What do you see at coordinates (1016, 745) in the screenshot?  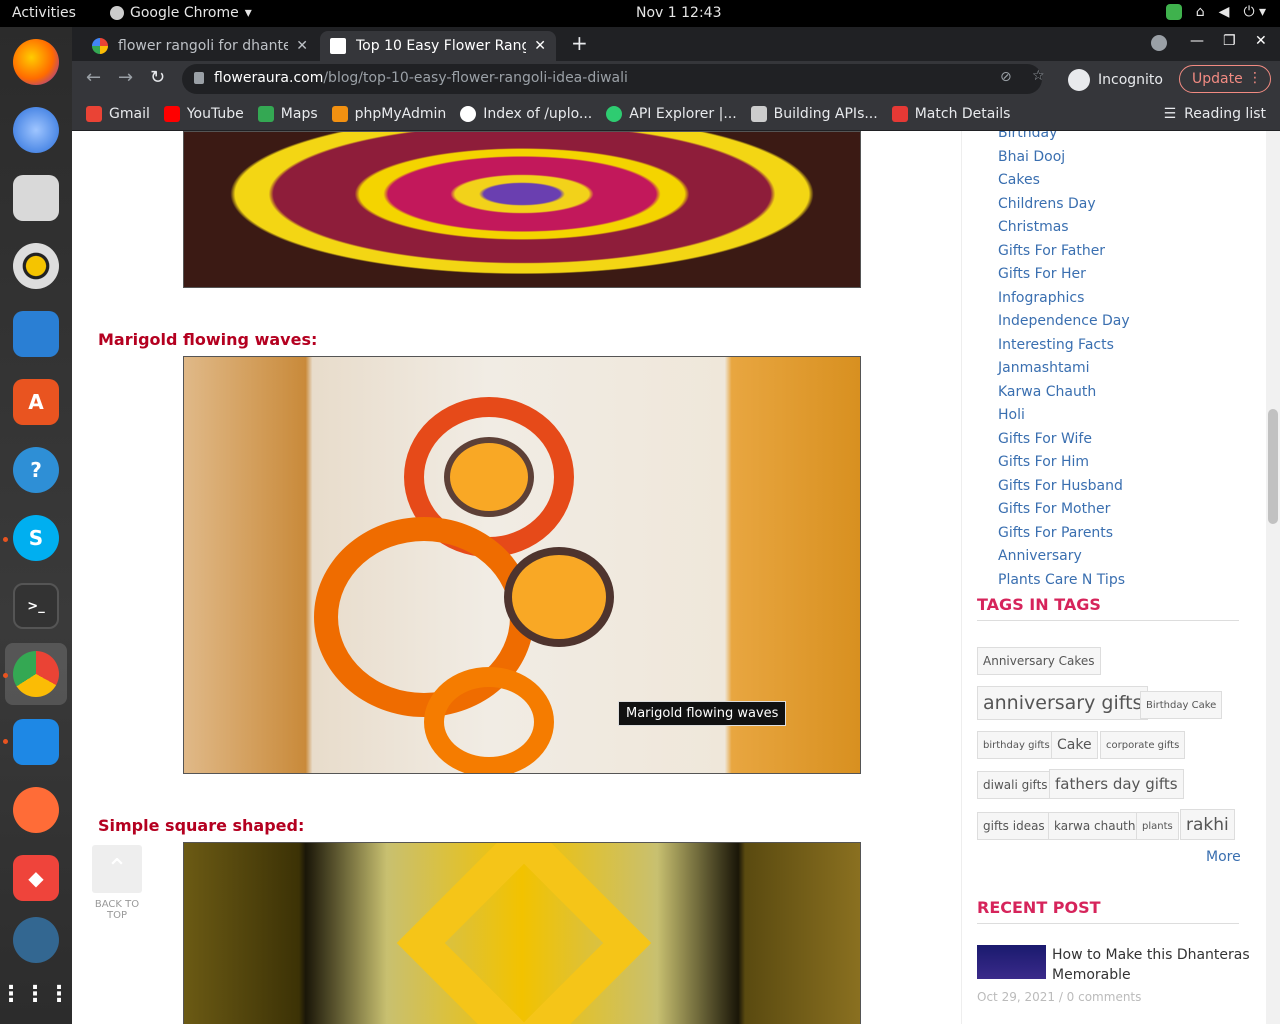 I see `tag-link: birthday gifts` at bounding box center [1016, 745].